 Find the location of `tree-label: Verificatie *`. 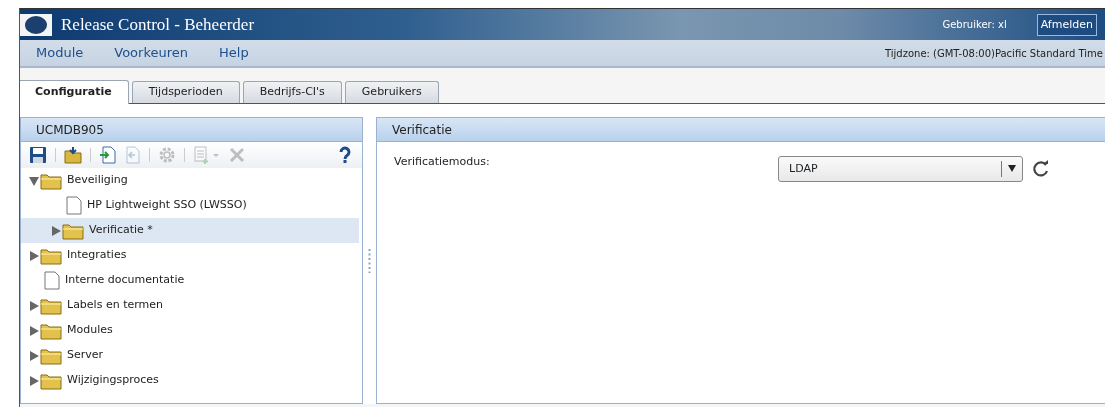

tree-label: Verificatie * is located at coordinates (121, 230).